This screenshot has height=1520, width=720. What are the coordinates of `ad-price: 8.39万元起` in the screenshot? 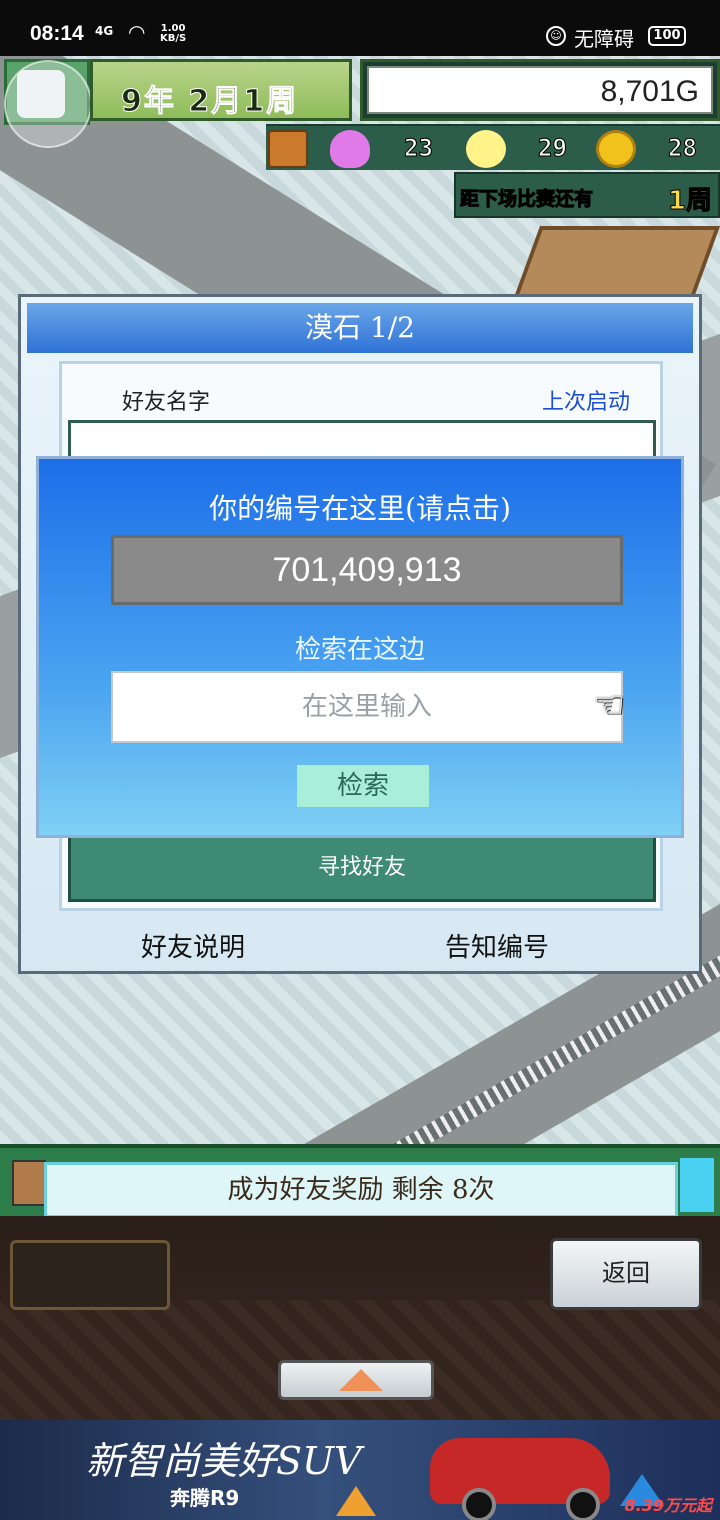 It's located at (668, 1505).